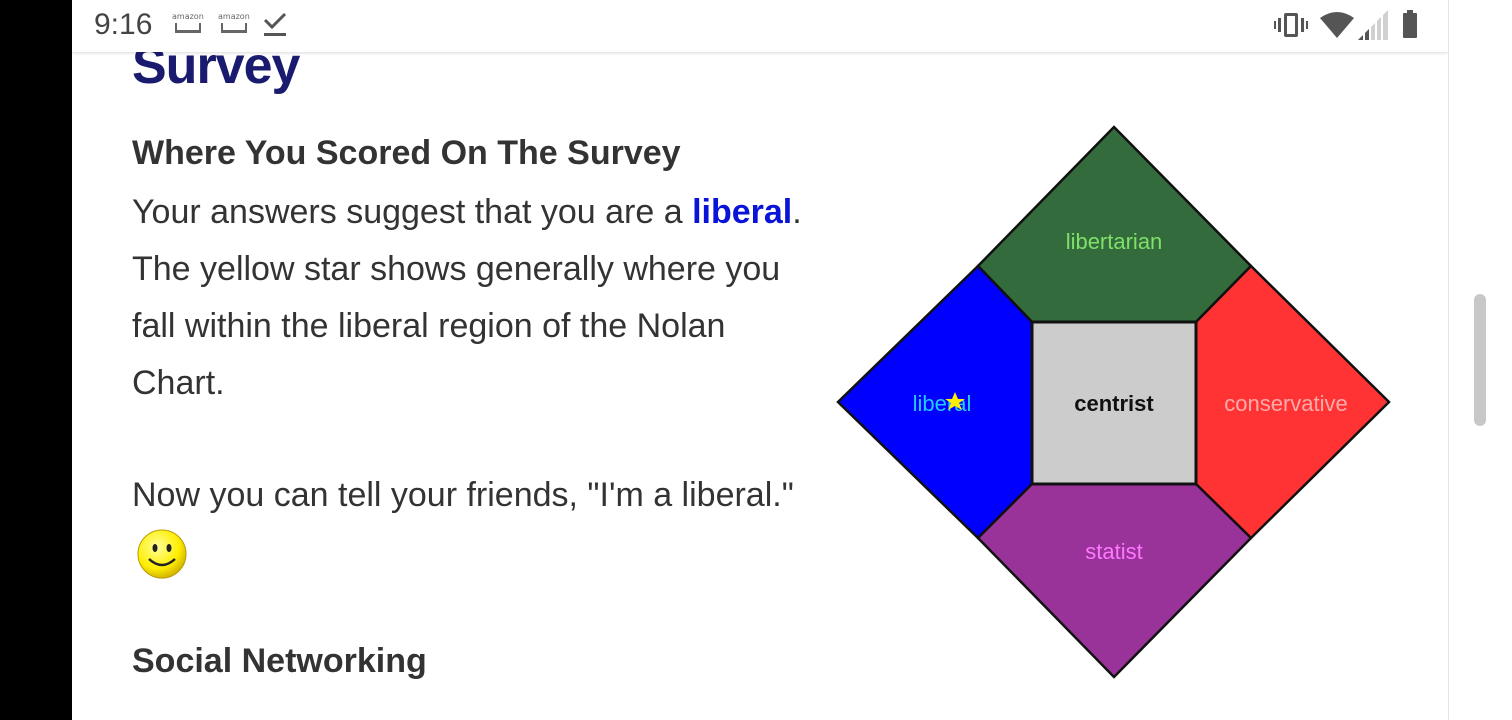  I want to click on centrist-label: centrist, so click(1114, 403).